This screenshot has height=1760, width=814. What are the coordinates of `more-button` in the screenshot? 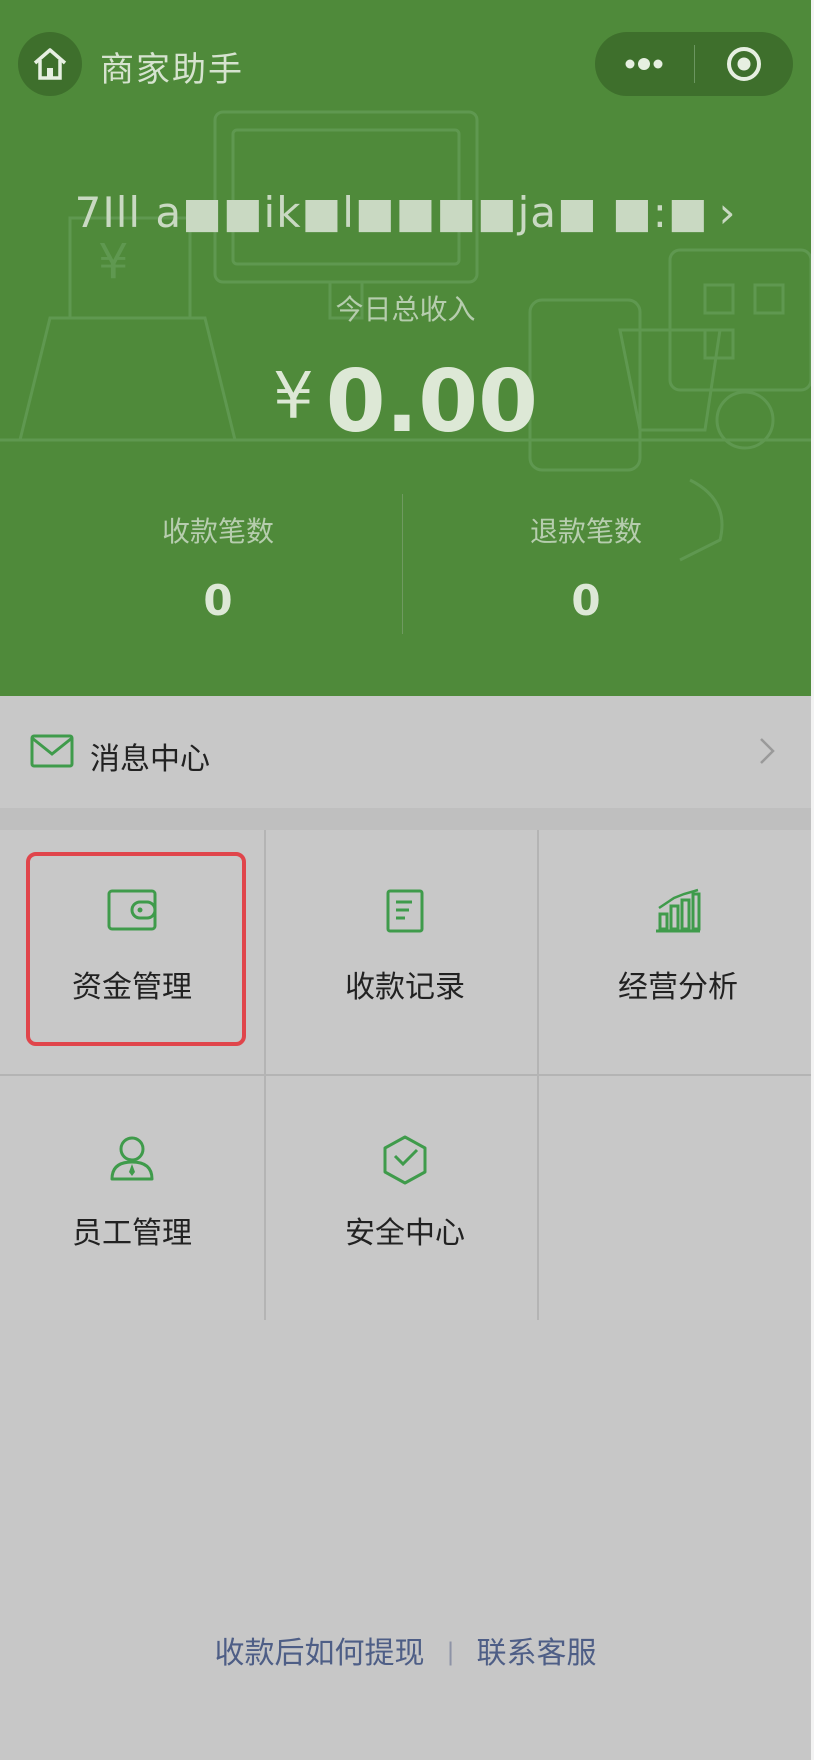 It's located at (644, 64).